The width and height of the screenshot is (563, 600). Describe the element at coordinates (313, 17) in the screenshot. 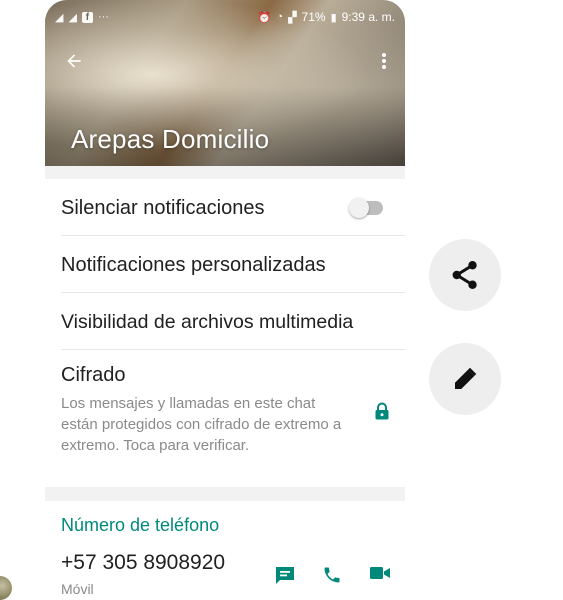

I see `battery-percent: 71%` at that location.